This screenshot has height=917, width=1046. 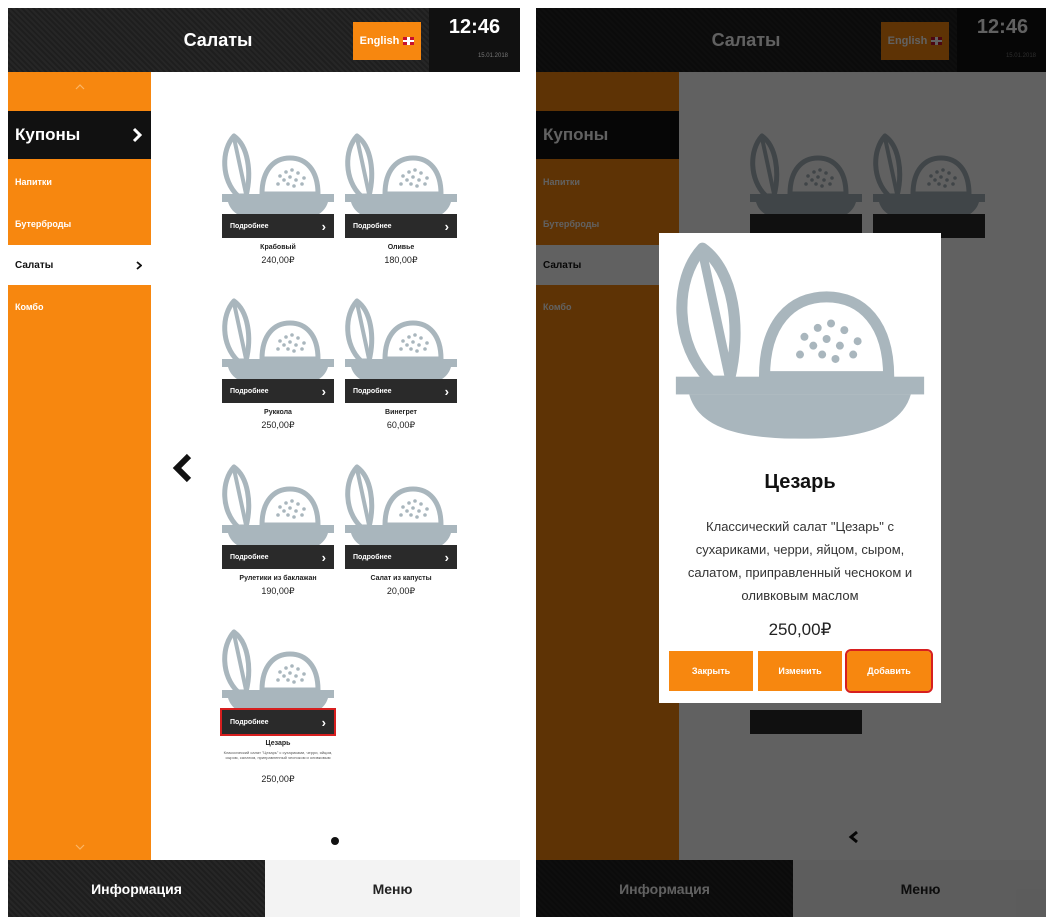 What do you see at coordinates (79, 466) in the screenshot?
I see `category-sidebar: Купоны Напитки Бутерброды Салаты Комбо` at bounding box center [79, 466].